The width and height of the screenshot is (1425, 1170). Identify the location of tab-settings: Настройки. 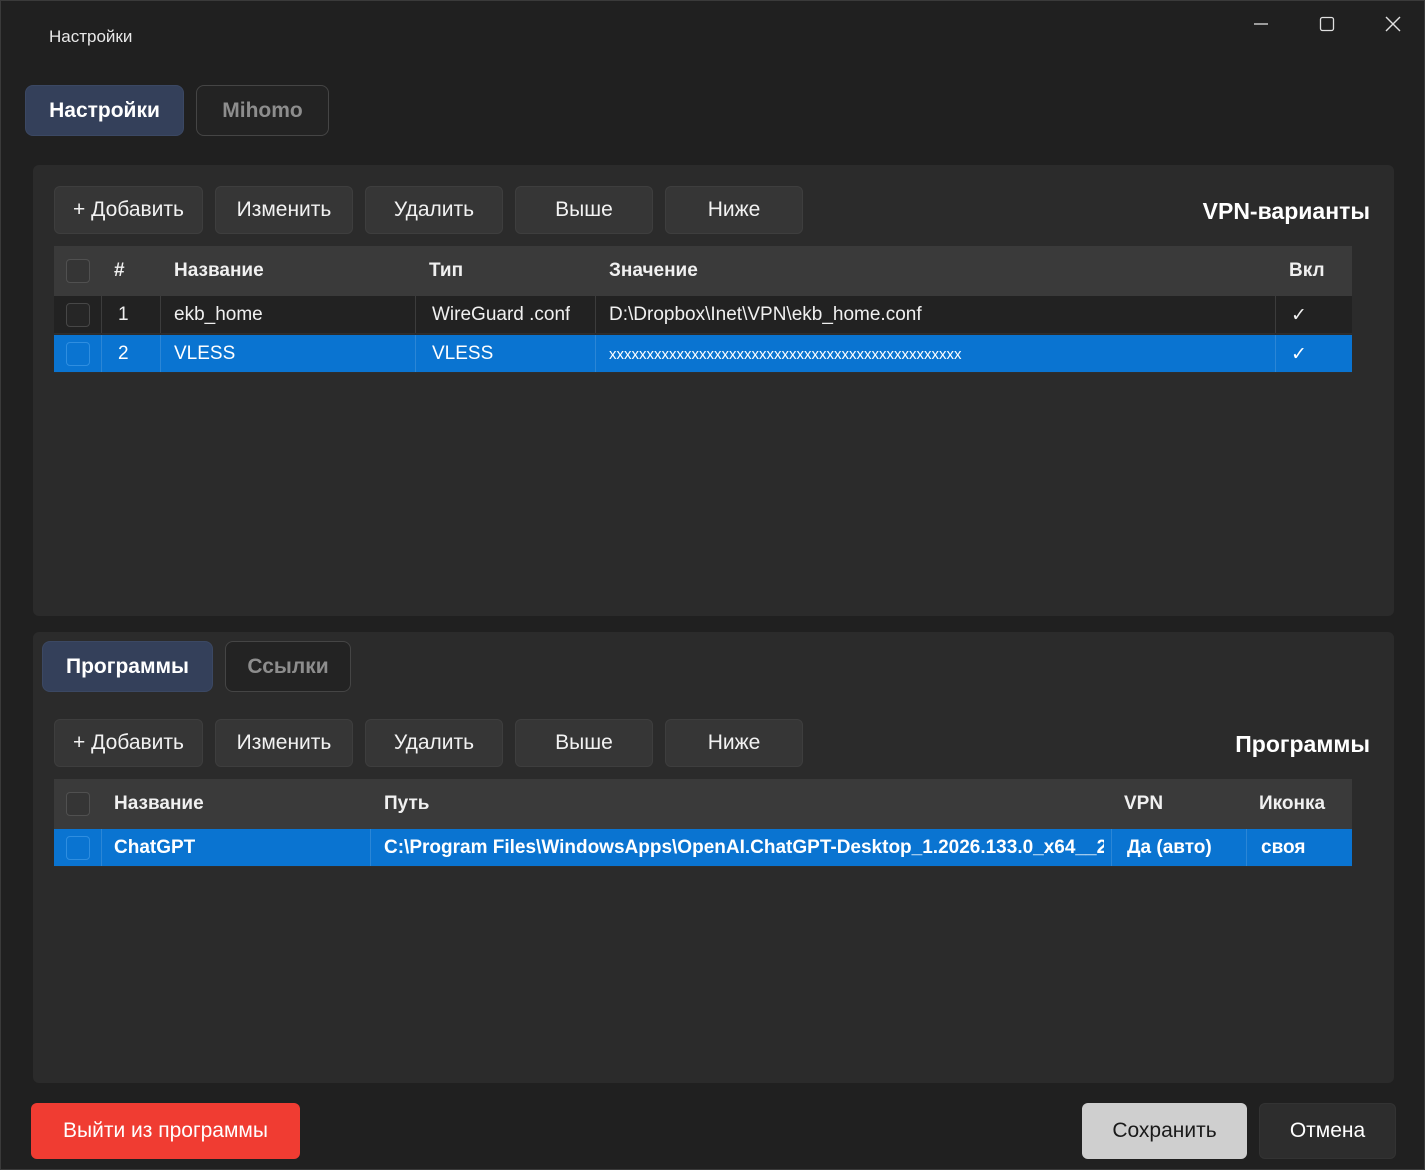
(104, 110).